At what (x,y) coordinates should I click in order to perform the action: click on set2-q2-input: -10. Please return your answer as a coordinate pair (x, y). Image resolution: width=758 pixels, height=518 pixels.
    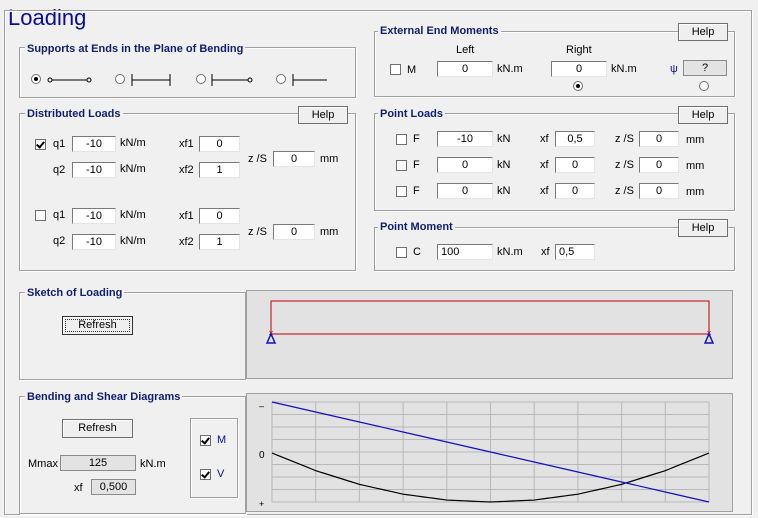
    Looking at the image, I should click on (94, 242).